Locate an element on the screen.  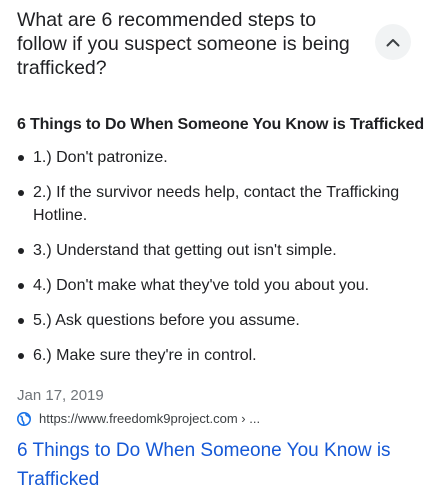
list-item: 6.) Make sure they're in control. is located at coordinates (214, 355).